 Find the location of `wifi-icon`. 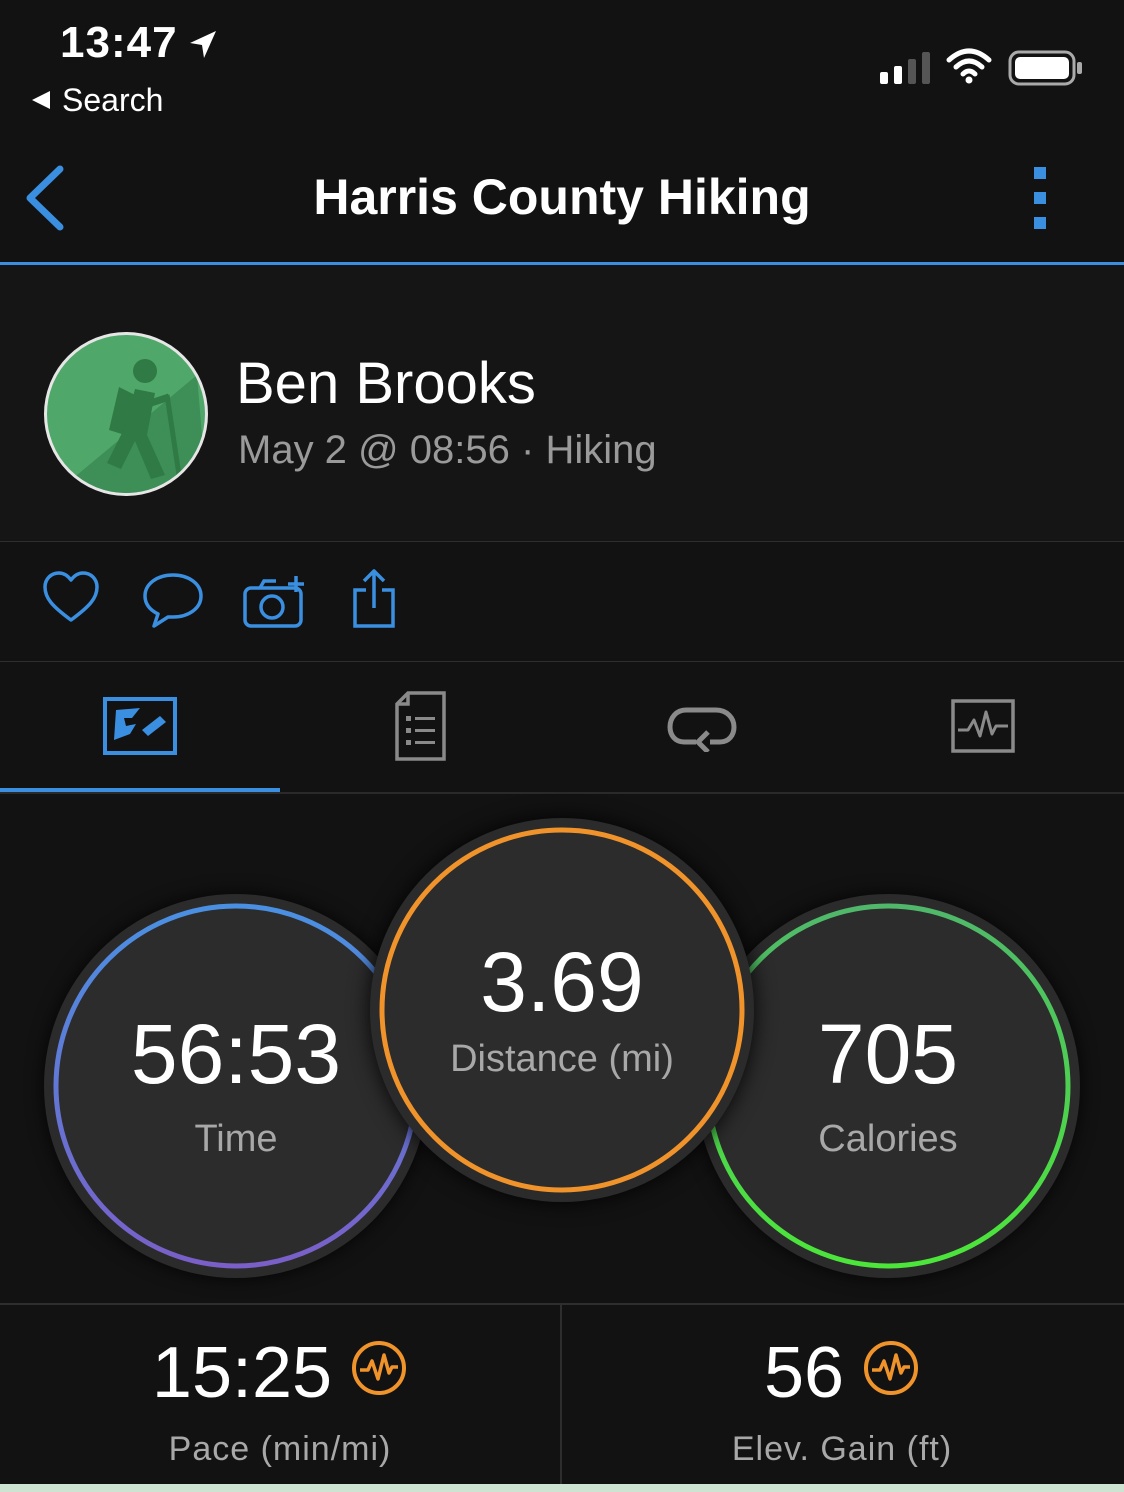

wifi-icon is located at coordinates (969, 68).